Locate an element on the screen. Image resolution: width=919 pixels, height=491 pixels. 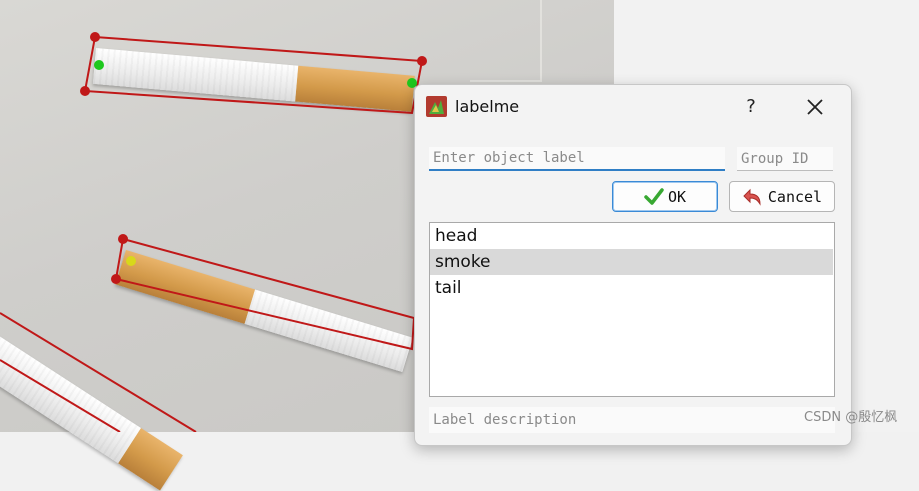
list-item-tail: tail is located at coordinates (632, 288).